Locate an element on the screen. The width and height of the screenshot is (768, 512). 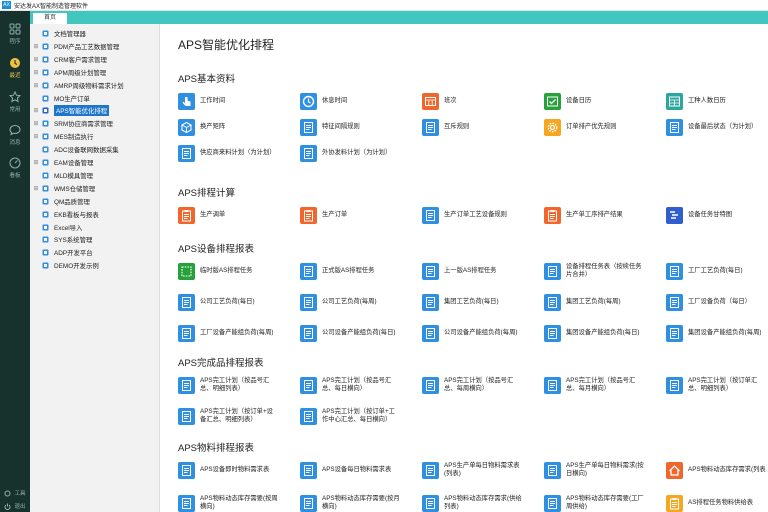
tree-item: QM品质管理 is located at coordinates (95, 201).